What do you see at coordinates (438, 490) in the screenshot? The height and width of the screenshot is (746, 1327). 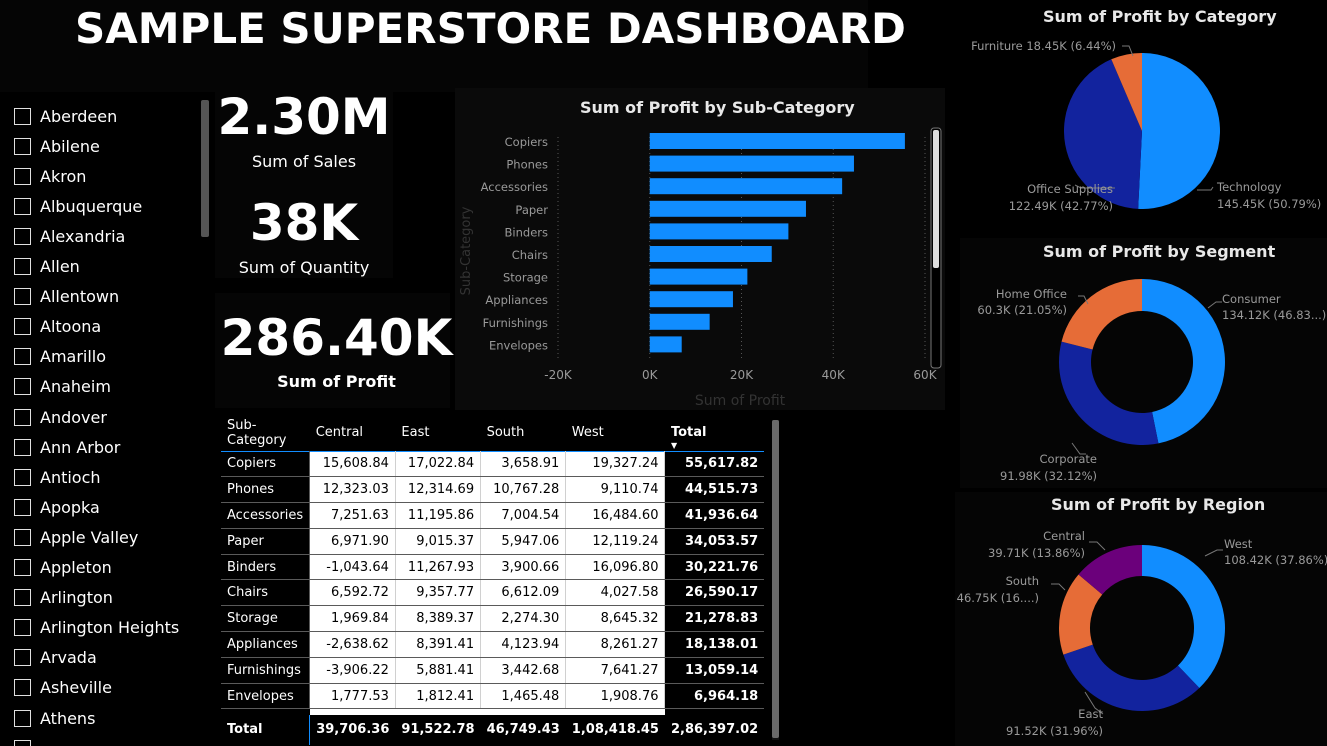 I see `value-cell: 12,314.69` at bounding box center [438, 490].